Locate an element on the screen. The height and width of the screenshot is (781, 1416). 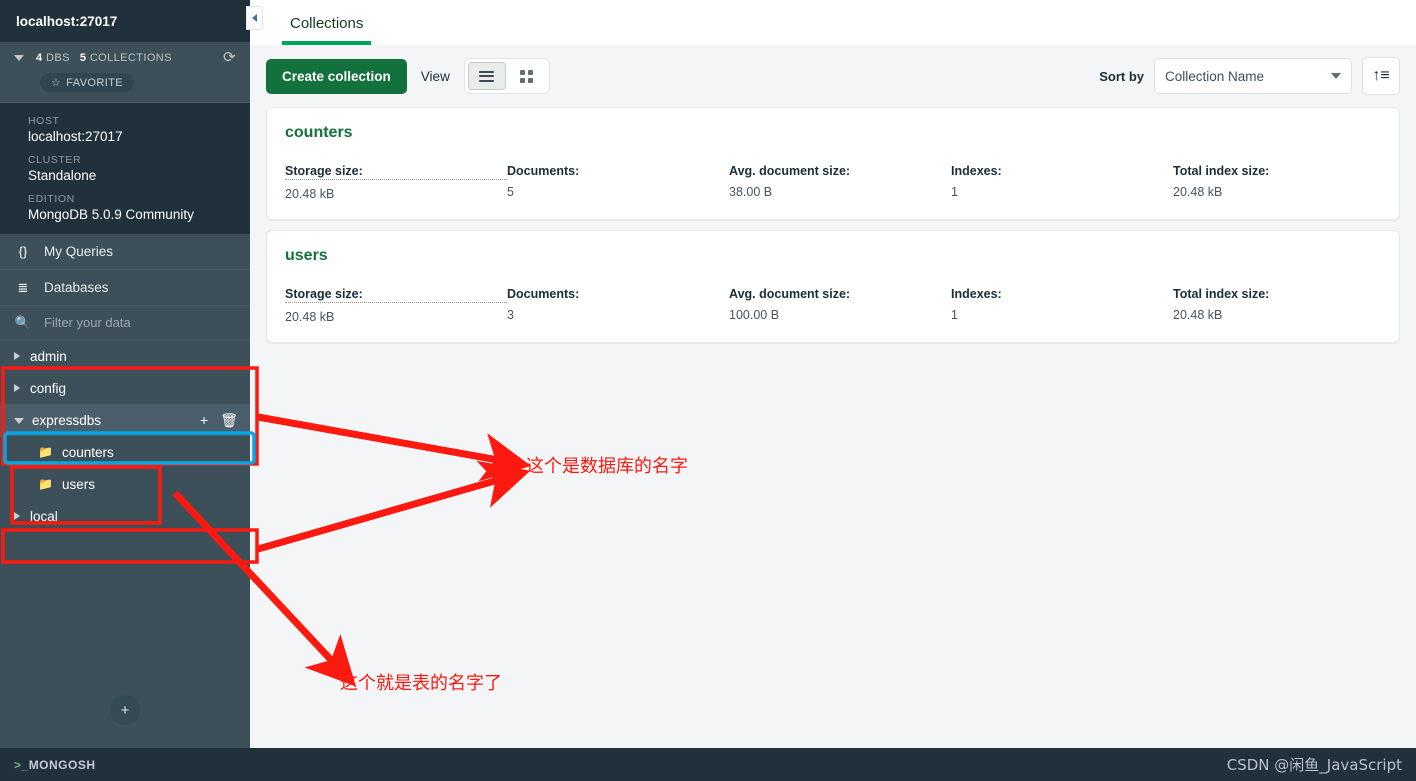
database-row-admin: admin is located at coordinates (125, 356).